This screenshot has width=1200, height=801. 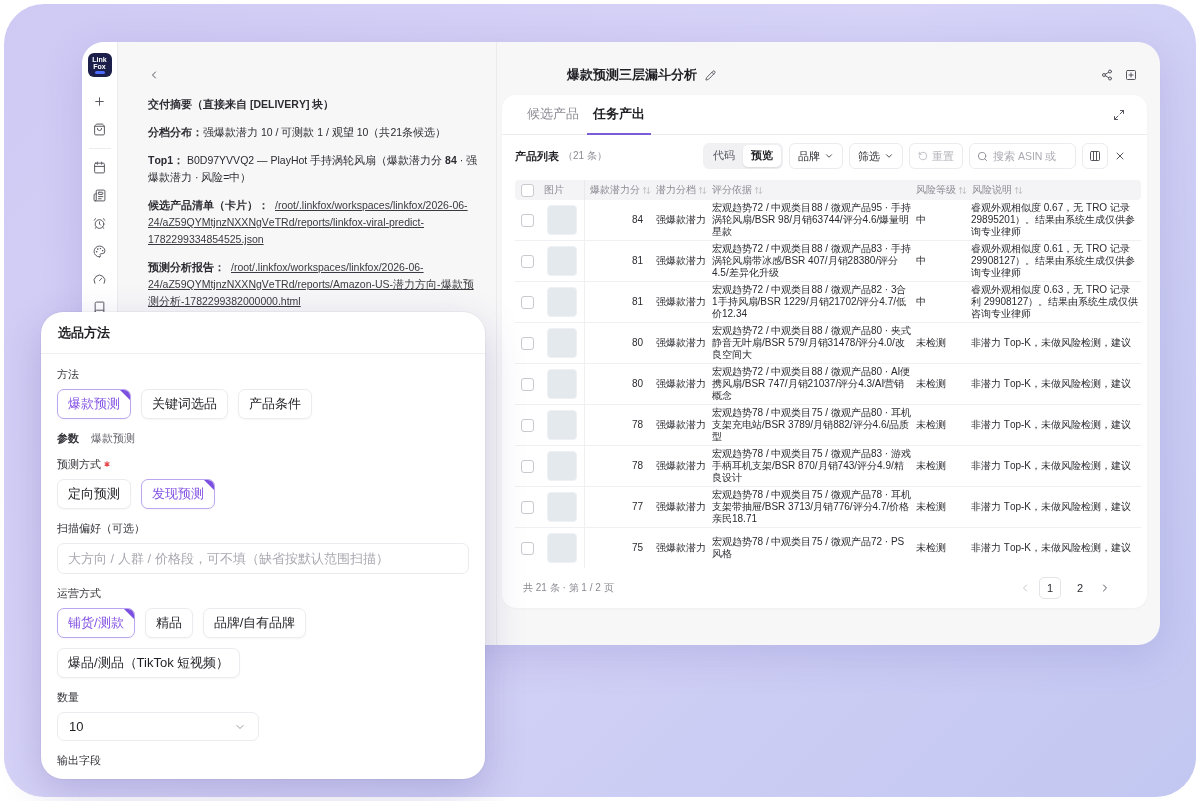 What do you see at coordinates (79, 464) in the screenshot?
I see `field-label: 预测方式` at bounding box center [79, 464].